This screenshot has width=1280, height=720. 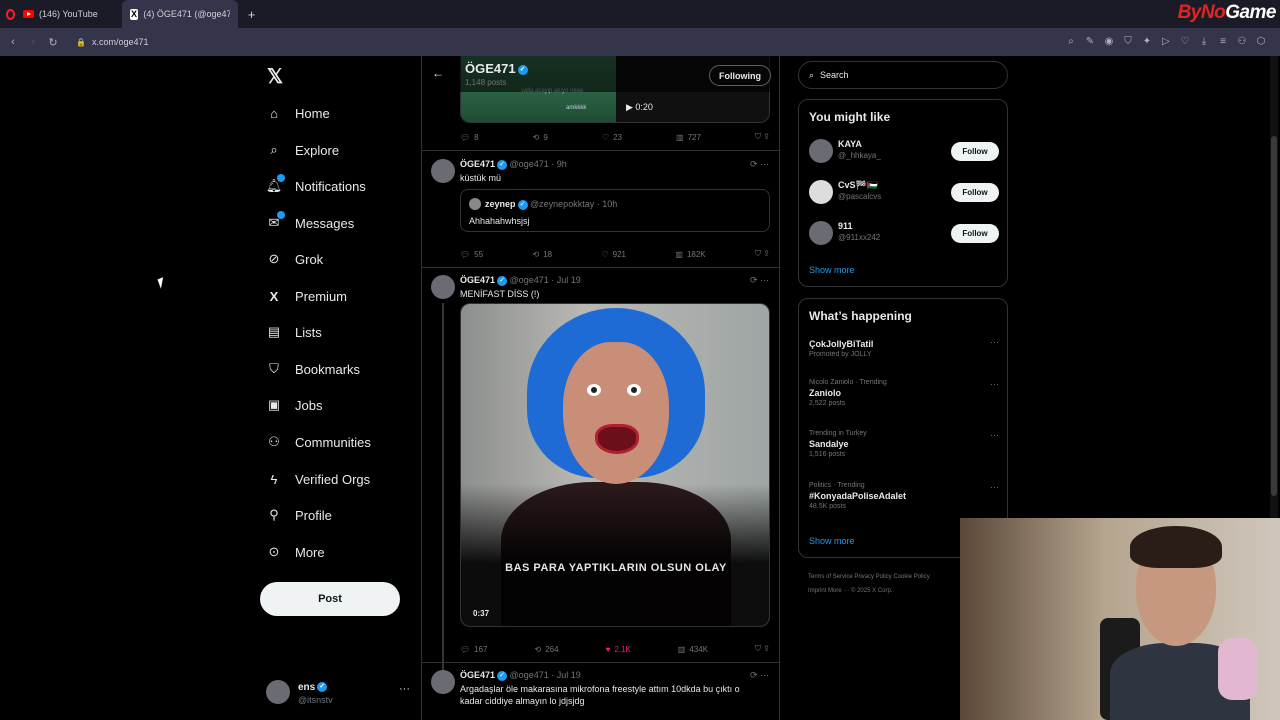 I want to click on like-button: ♡ 921, so click(x=613, y=254).